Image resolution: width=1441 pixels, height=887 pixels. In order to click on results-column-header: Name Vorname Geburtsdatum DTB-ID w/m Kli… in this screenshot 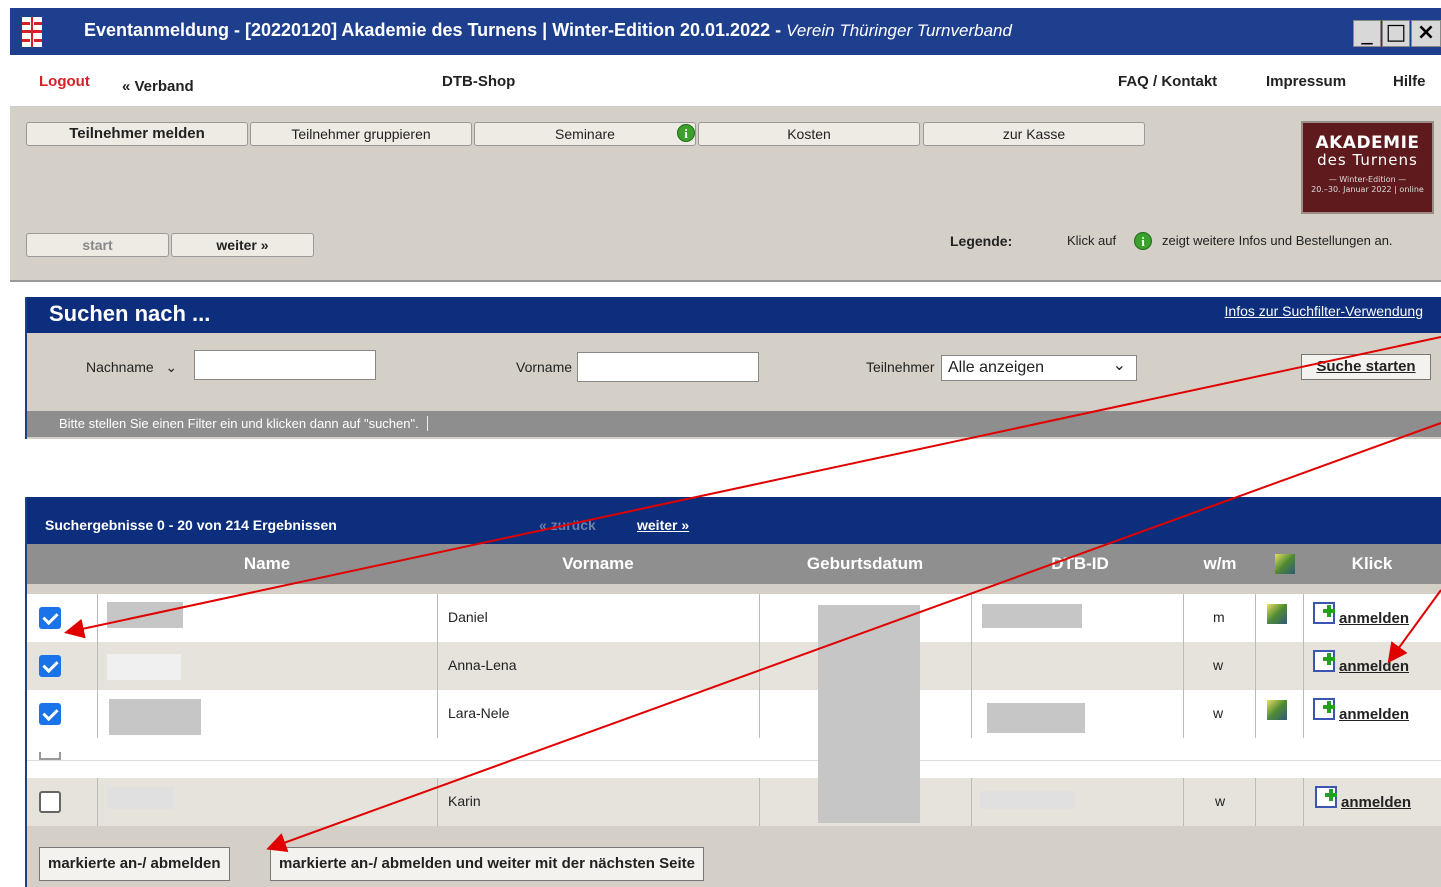, I will do `click(734, 564)`.